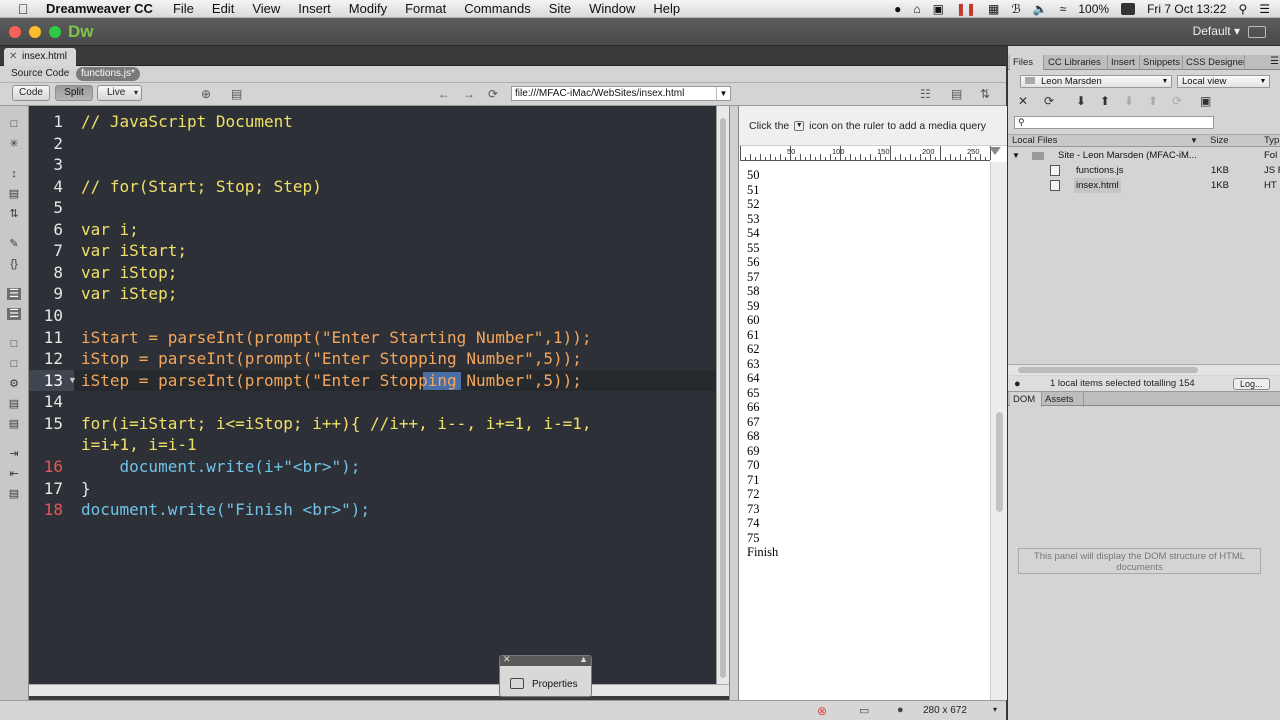 Image resolution: width=1280 pixels, height=720 pixels. What do you see at coordinates (14, 384) in the screenshot?
I see `wrap-tag-icon: ⚙` at bounding box center [14, 384].